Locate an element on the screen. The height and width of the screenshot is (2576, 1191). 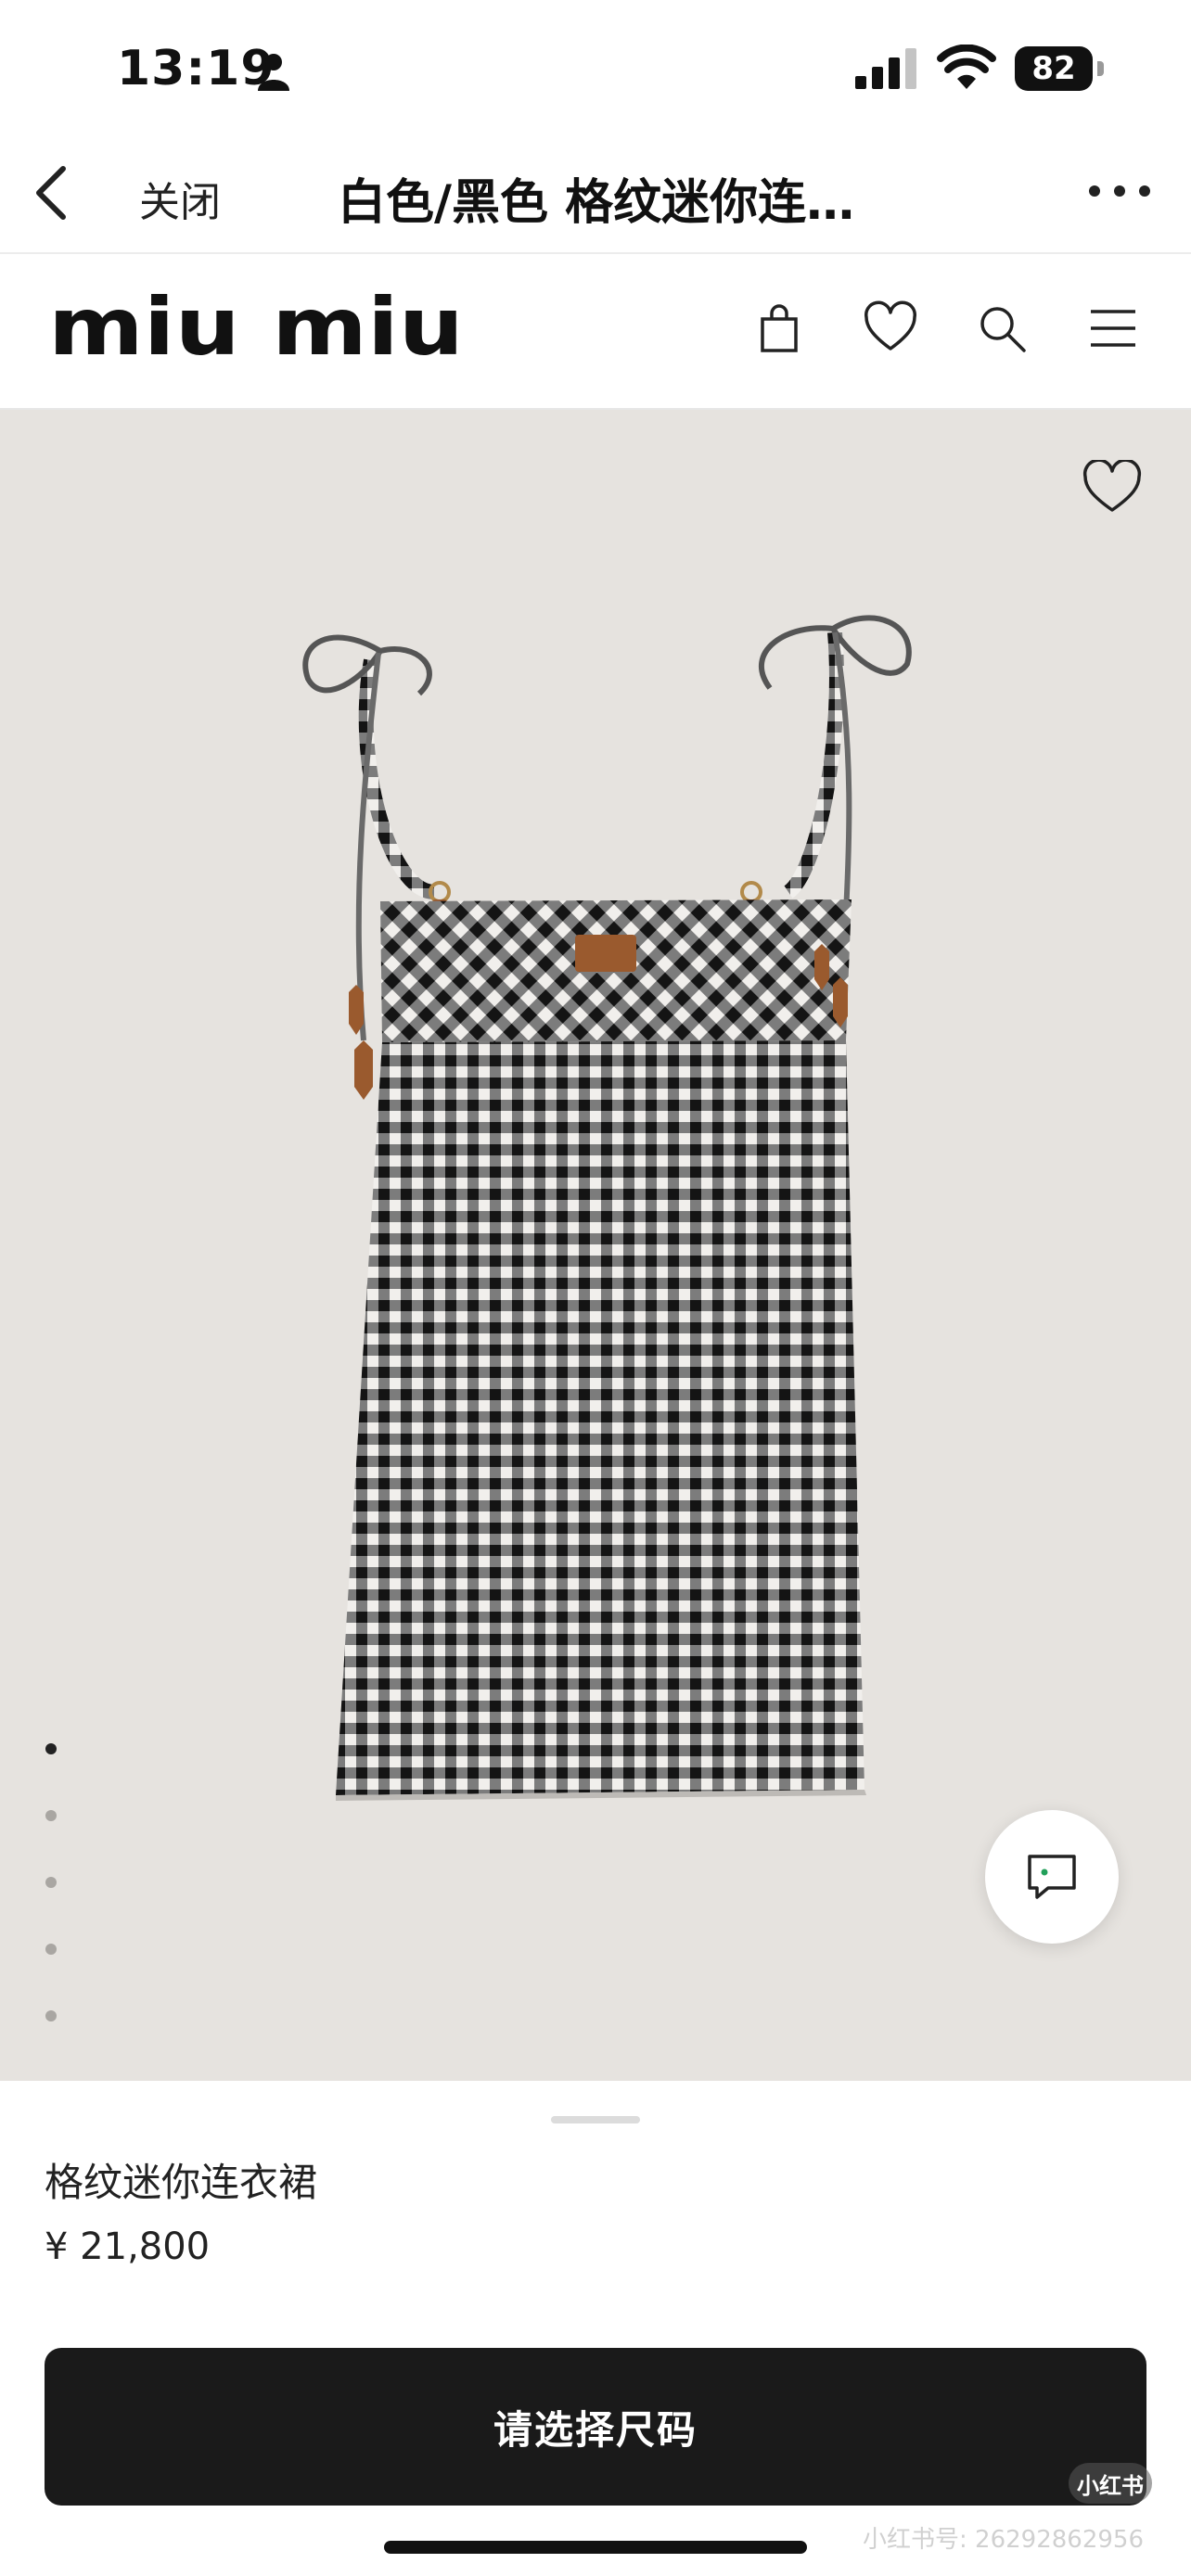
watermark-badge: 小红书 is located at coordinates (1110, 2484).